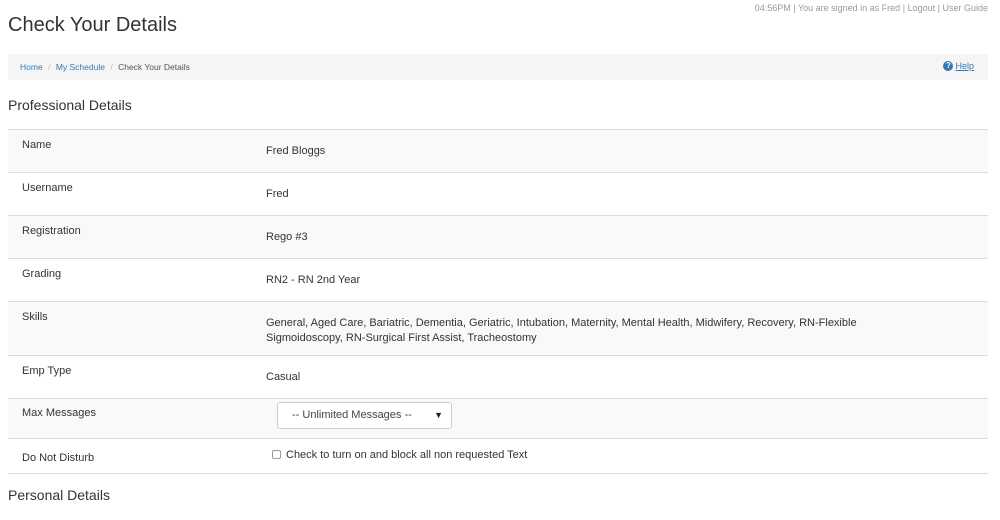 This screenshot has height=520, width=1000. I want to click on current-time: 04:56PM, so click(772, 8).